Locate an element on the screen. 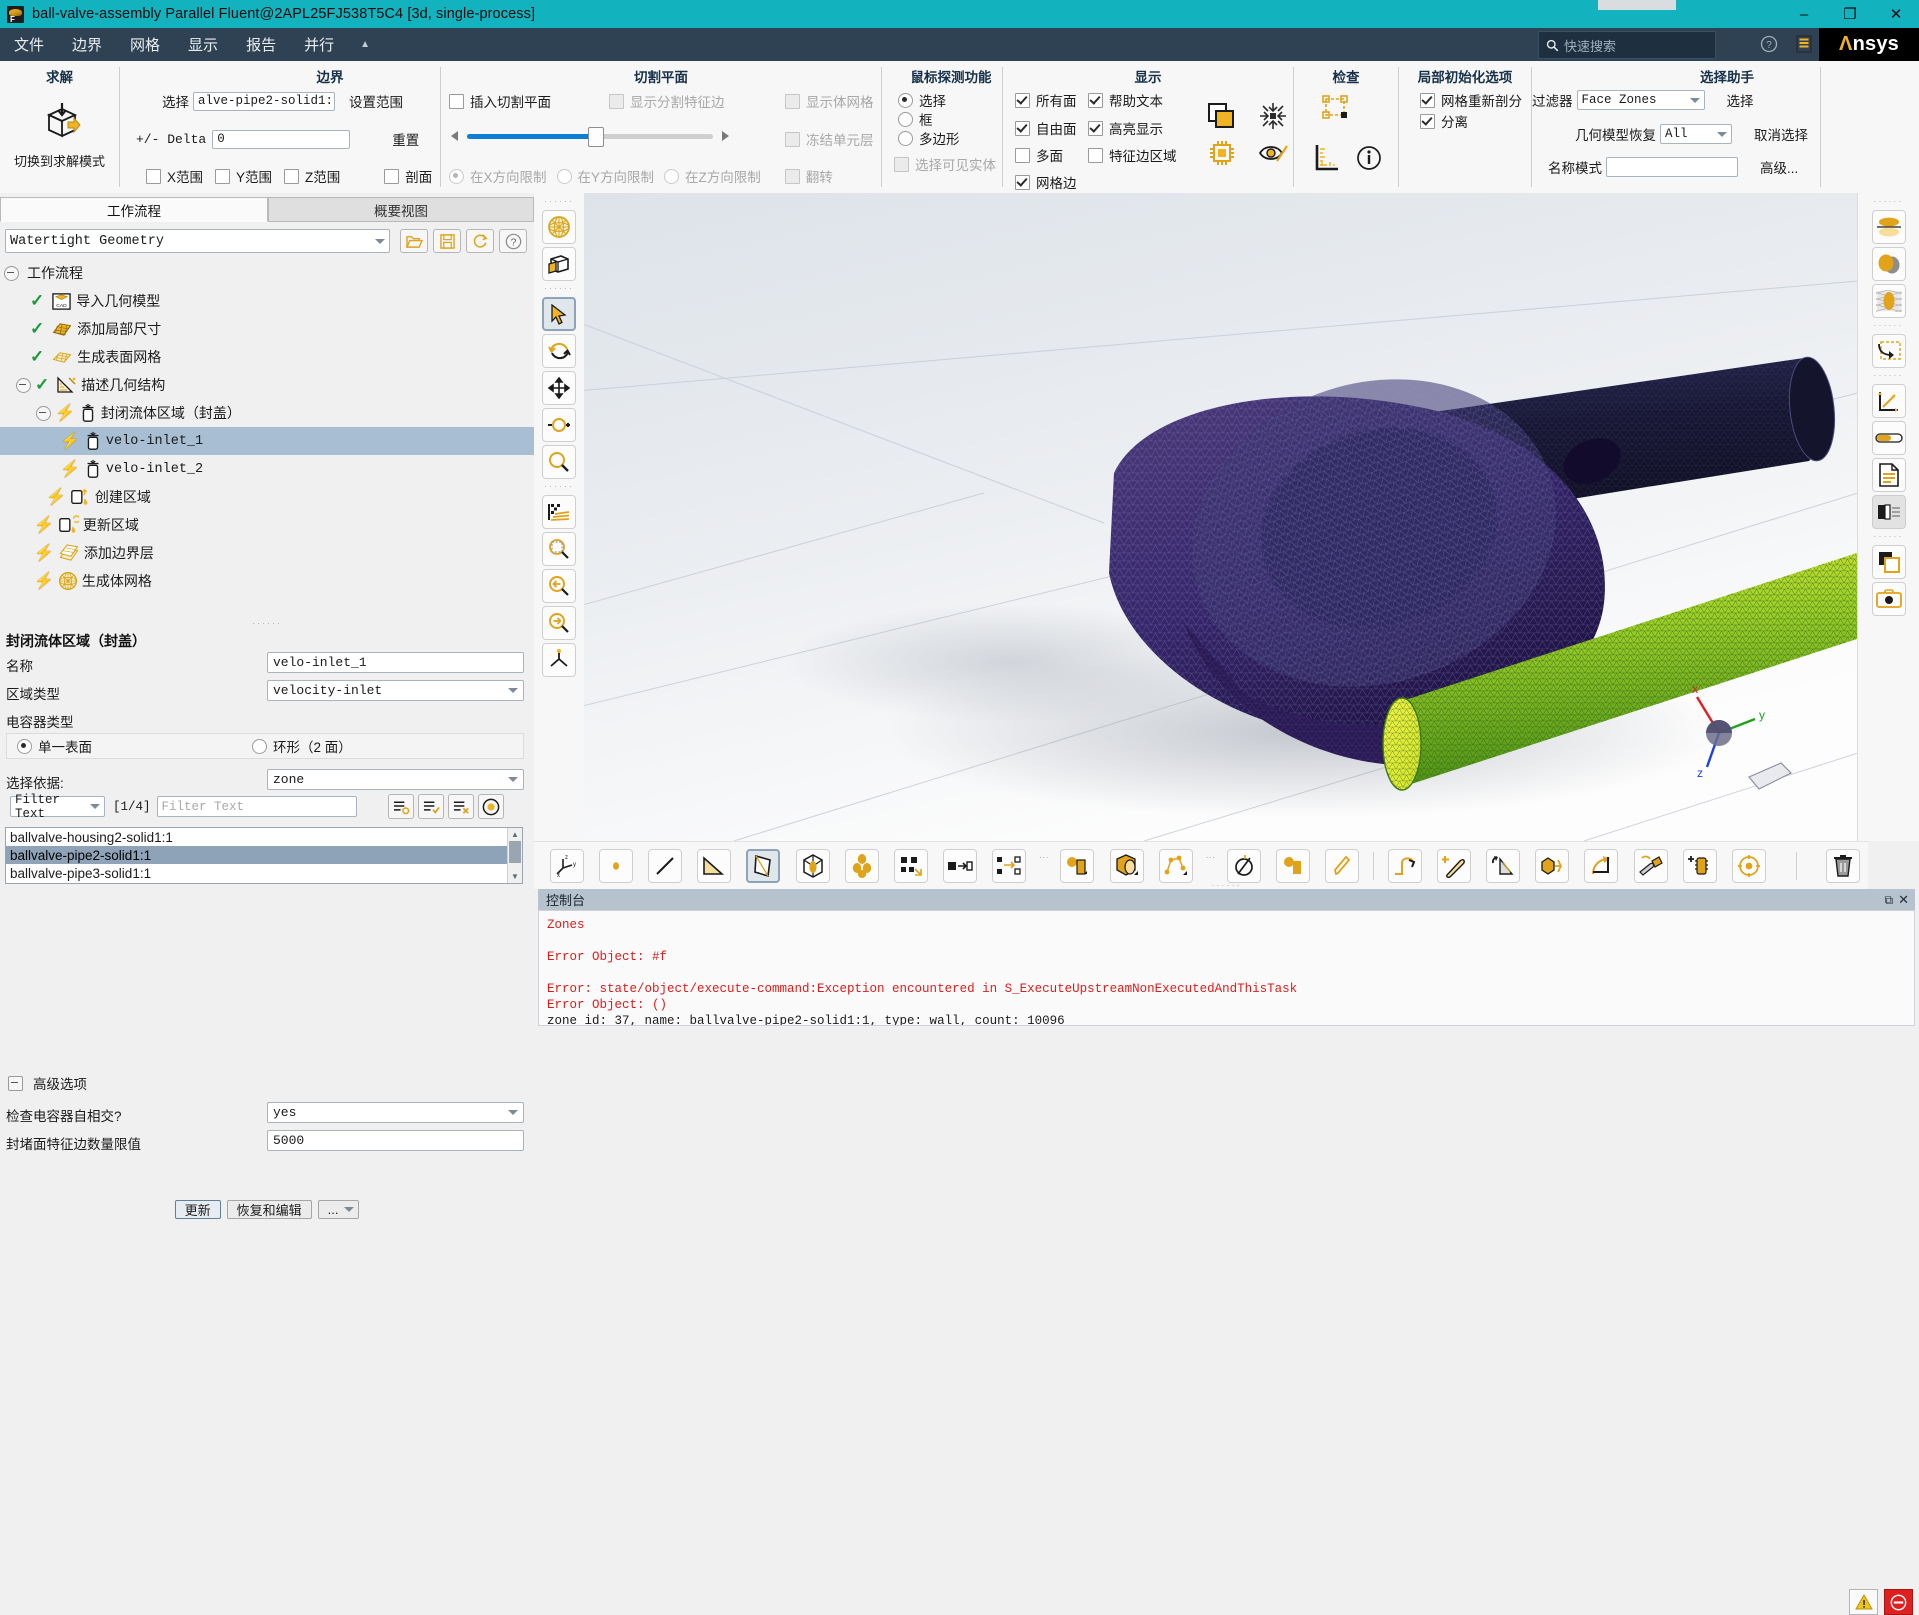 This screenshot has width=1919, height=1615. camera-icon is located at coordinates (1888, 599).